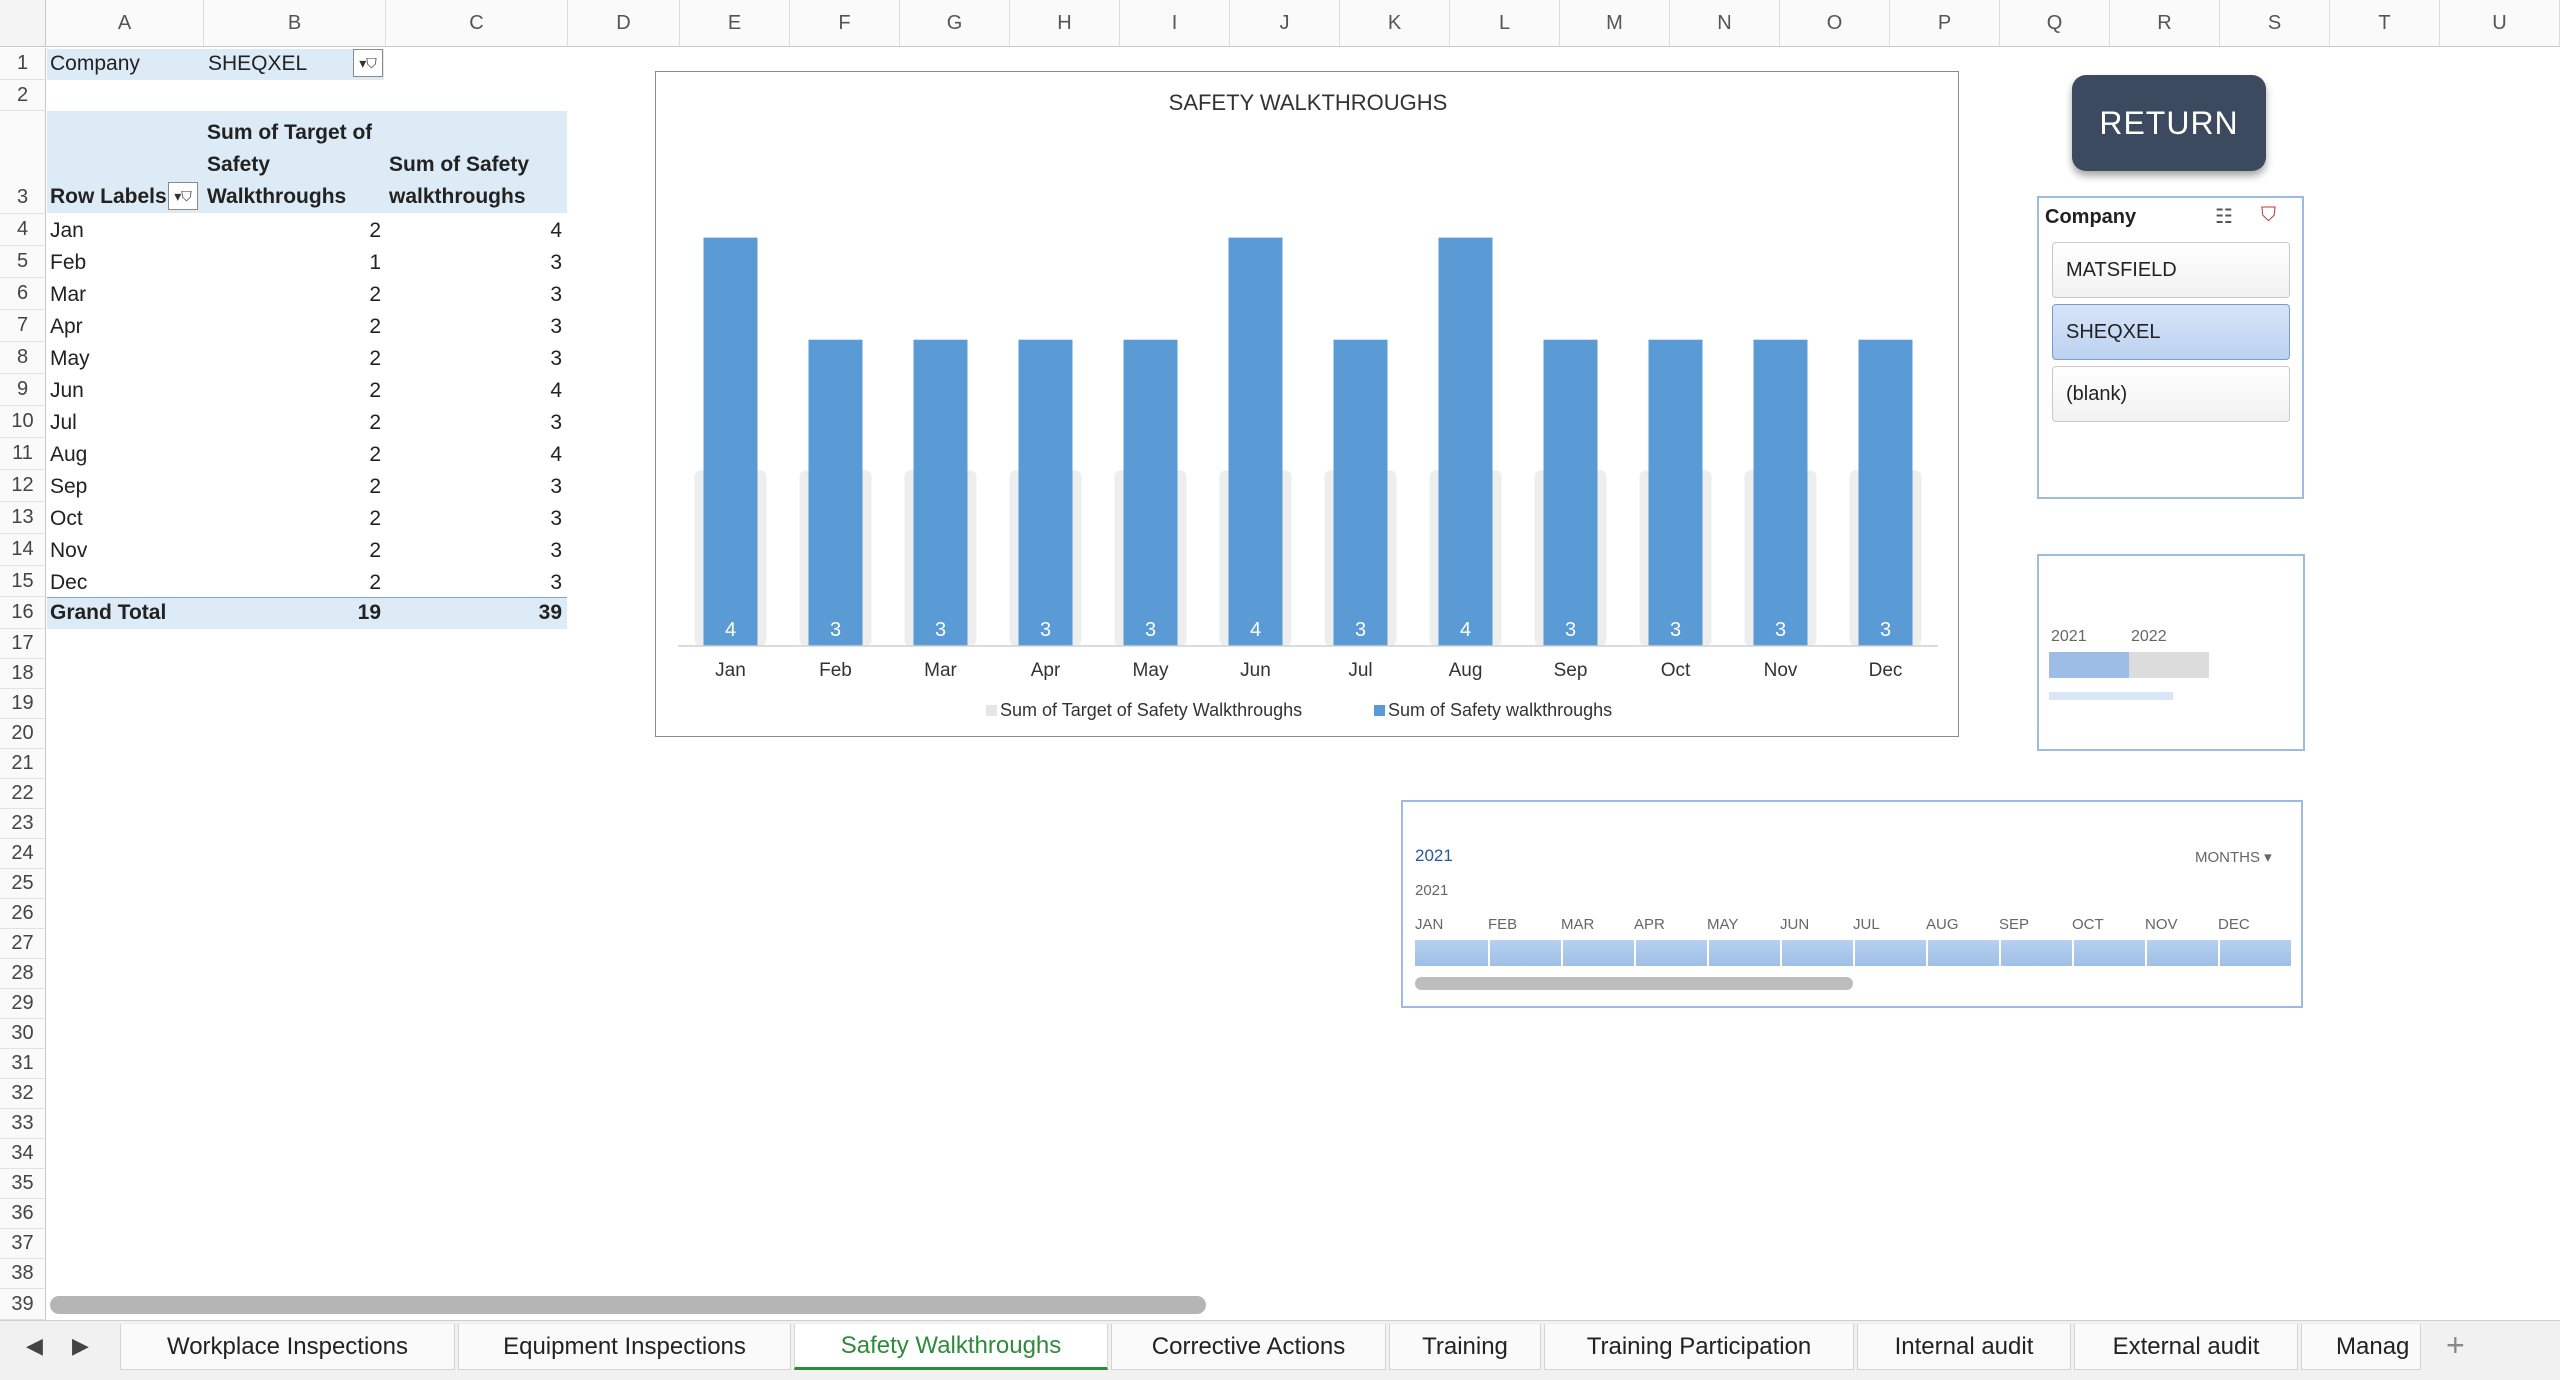  Describe the element at coordinates (23, 358) in the screenshot. I see `row-header: 8` at that location.